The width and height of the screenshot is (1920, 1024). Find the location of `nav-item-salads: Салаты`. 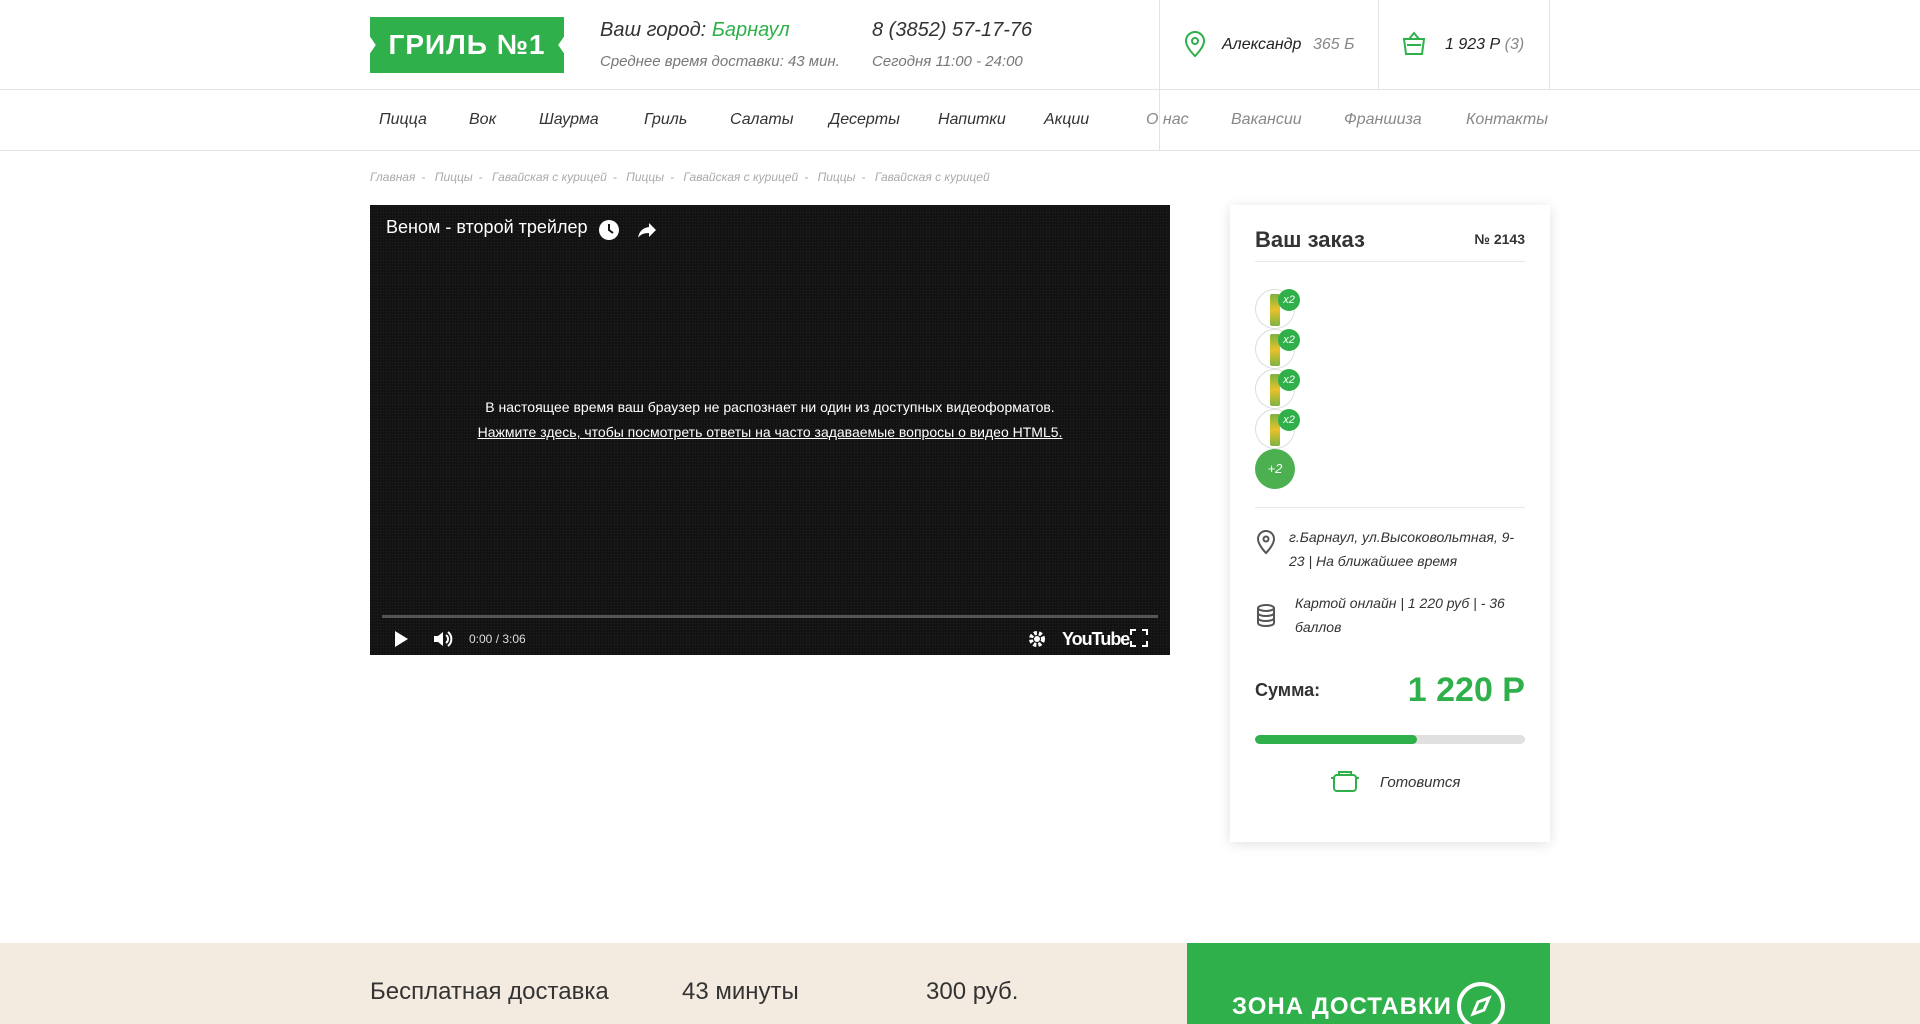

nav-item-salads: Салаты is located at coordinates (761, 120).